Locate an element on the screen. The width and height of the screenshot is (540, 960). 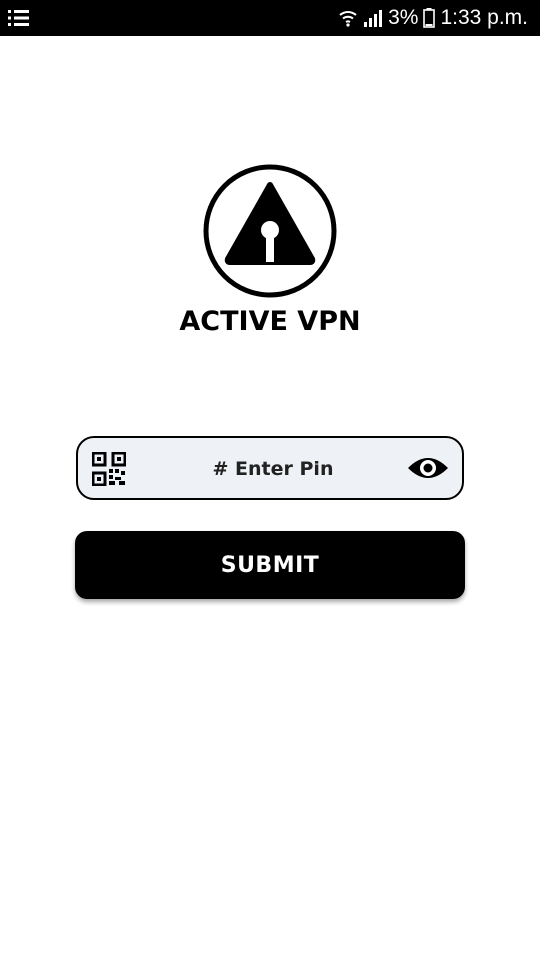
status-indicators: 3% 1:33 p.m. is located at coordinates (433, 18).